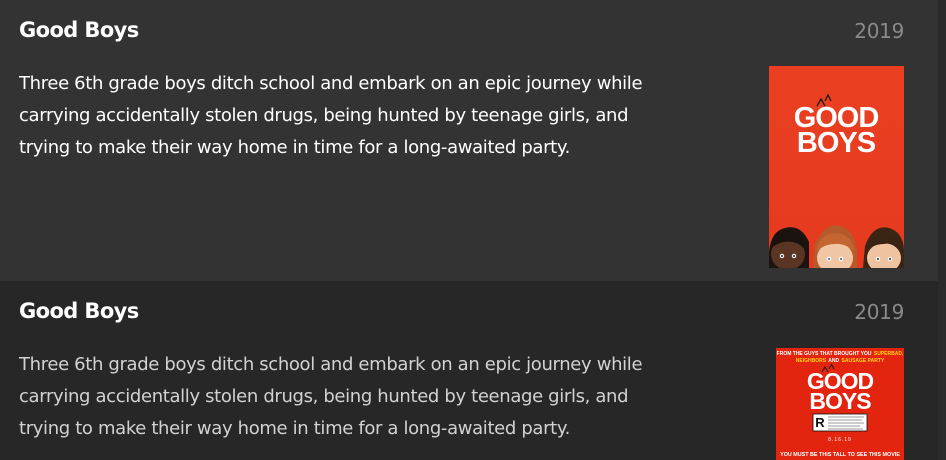 The width and height of the screenshot is (946, 460). Describe the element at coordinates (840, 361) in the screenshot. I see `poster-tagline-bottom: NEIGHBORS AND SAUSAGE PARTY` at that location.